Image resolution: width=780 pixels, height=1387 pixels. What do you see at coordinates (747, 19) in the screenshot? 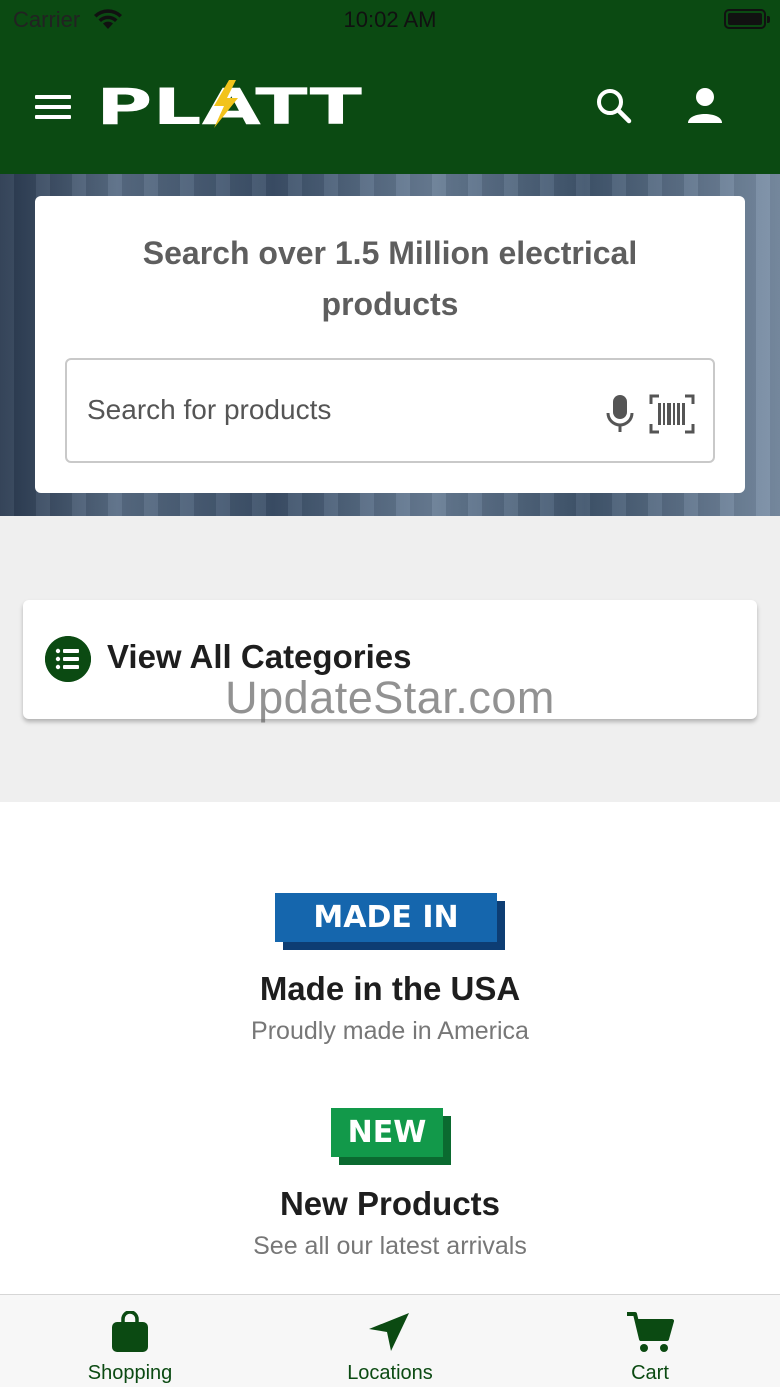
I see `battery-icon` at bounding box center [747, 19].